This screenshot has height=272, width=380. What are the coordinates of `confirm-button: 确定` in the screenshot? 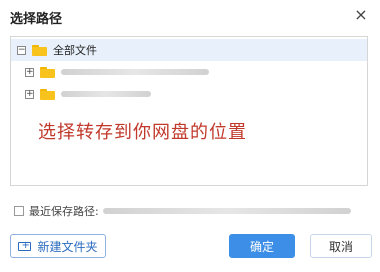 It's located at (262, 246).